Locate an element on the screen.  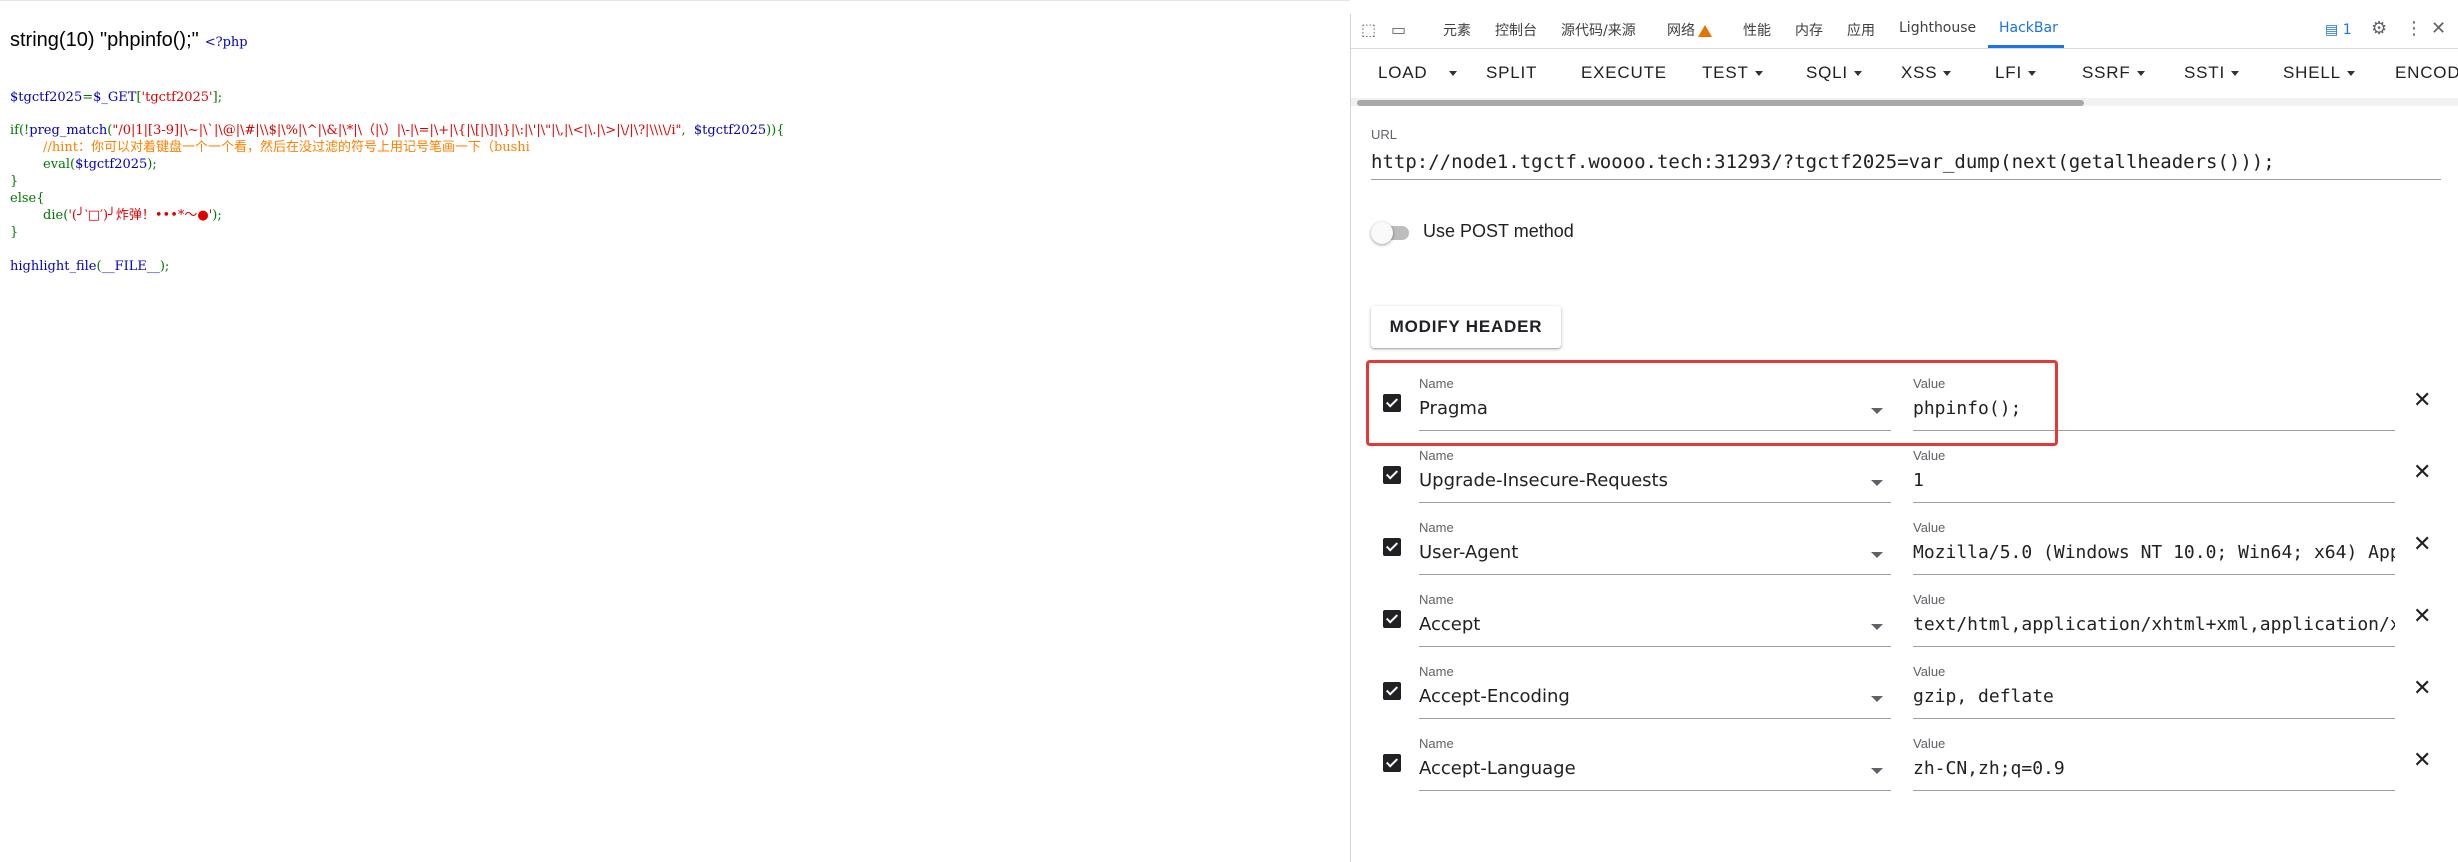
header-value-field: Value zh-CN,zh;q=0.9 is located at coordinates (2154, 763).